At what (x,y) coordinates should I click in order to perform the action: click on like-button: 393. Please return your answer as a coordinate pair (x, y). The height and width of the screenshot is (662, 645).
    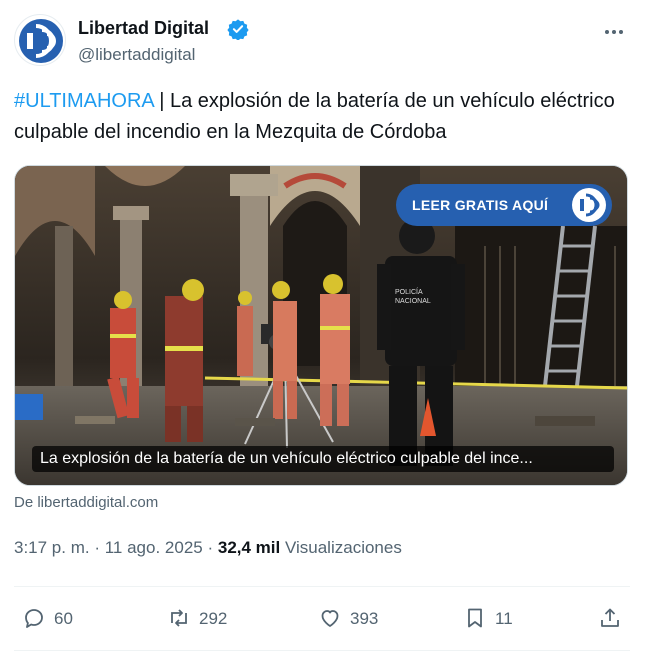
    Looking at the image, I should click on (355, 618).